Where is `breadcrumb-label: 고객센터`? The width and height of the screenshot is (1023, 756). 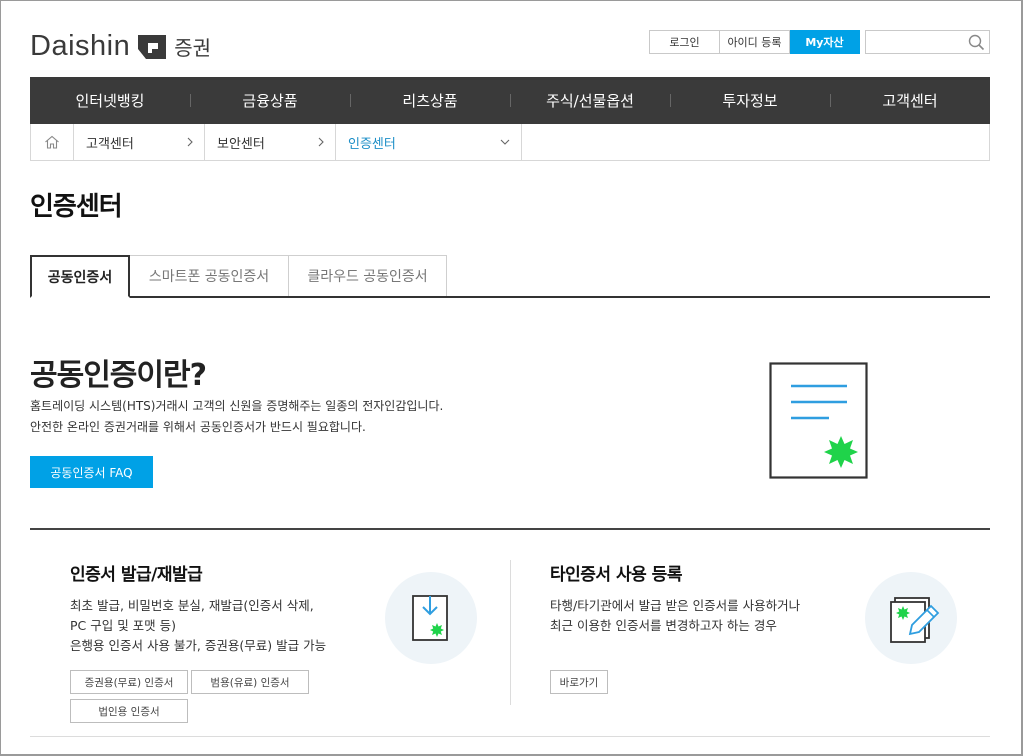 breadcrumb-label: 고객센터 is located at coordinates (110, 144).